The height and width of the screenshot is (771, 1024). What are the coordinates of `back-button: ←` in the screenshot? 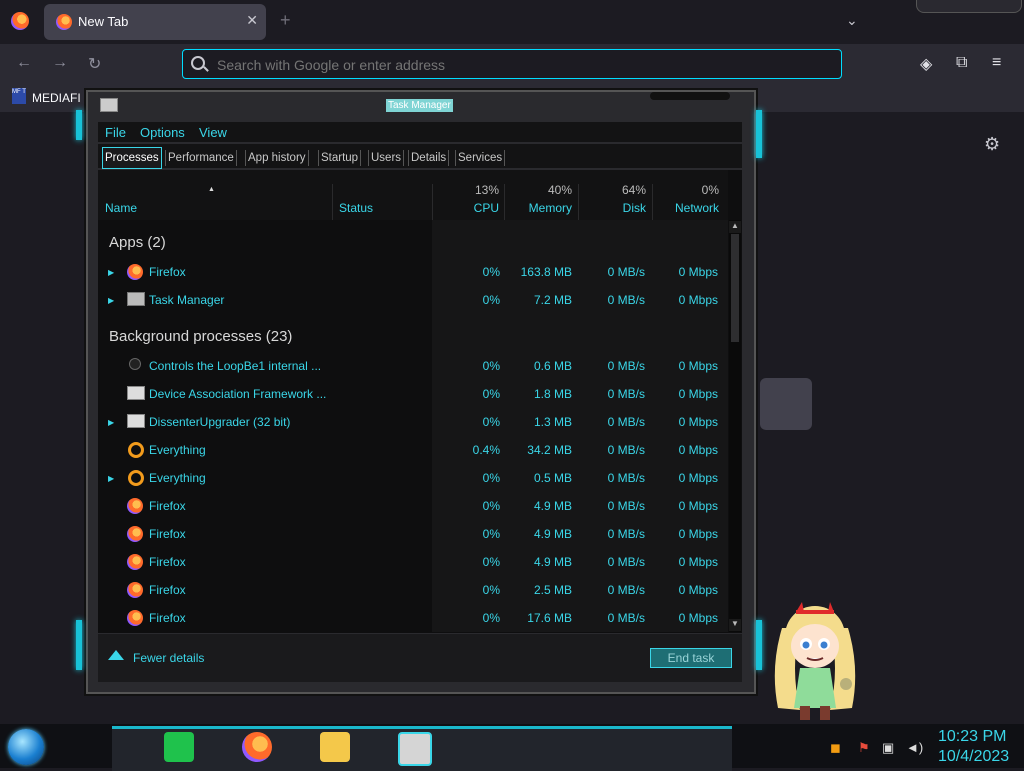 It's located at (24, 63).